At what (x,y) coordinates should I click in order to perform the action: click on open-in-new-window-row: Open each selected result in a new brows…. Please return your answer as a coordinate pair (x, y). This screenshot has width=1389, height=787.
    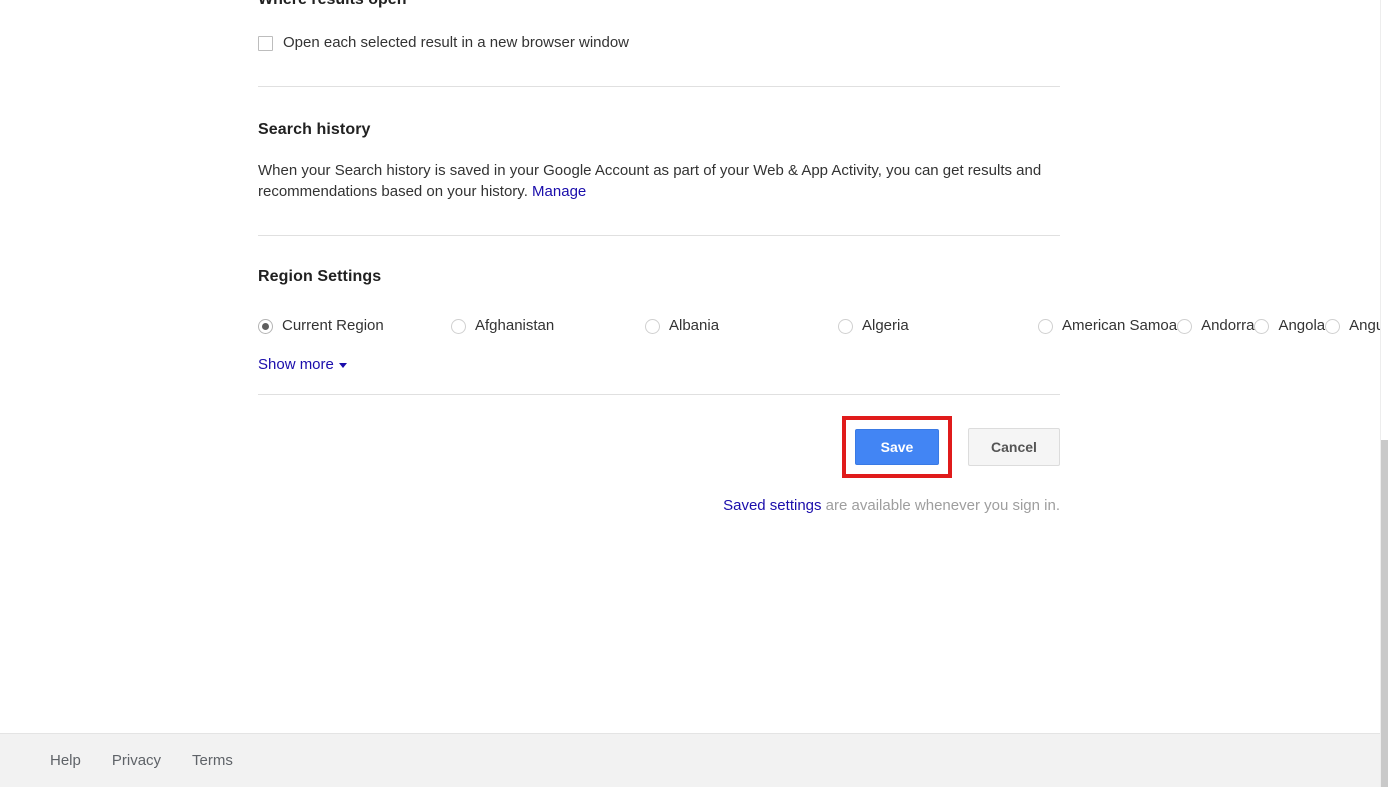
    Looking at the image, I should click on (659, 43).